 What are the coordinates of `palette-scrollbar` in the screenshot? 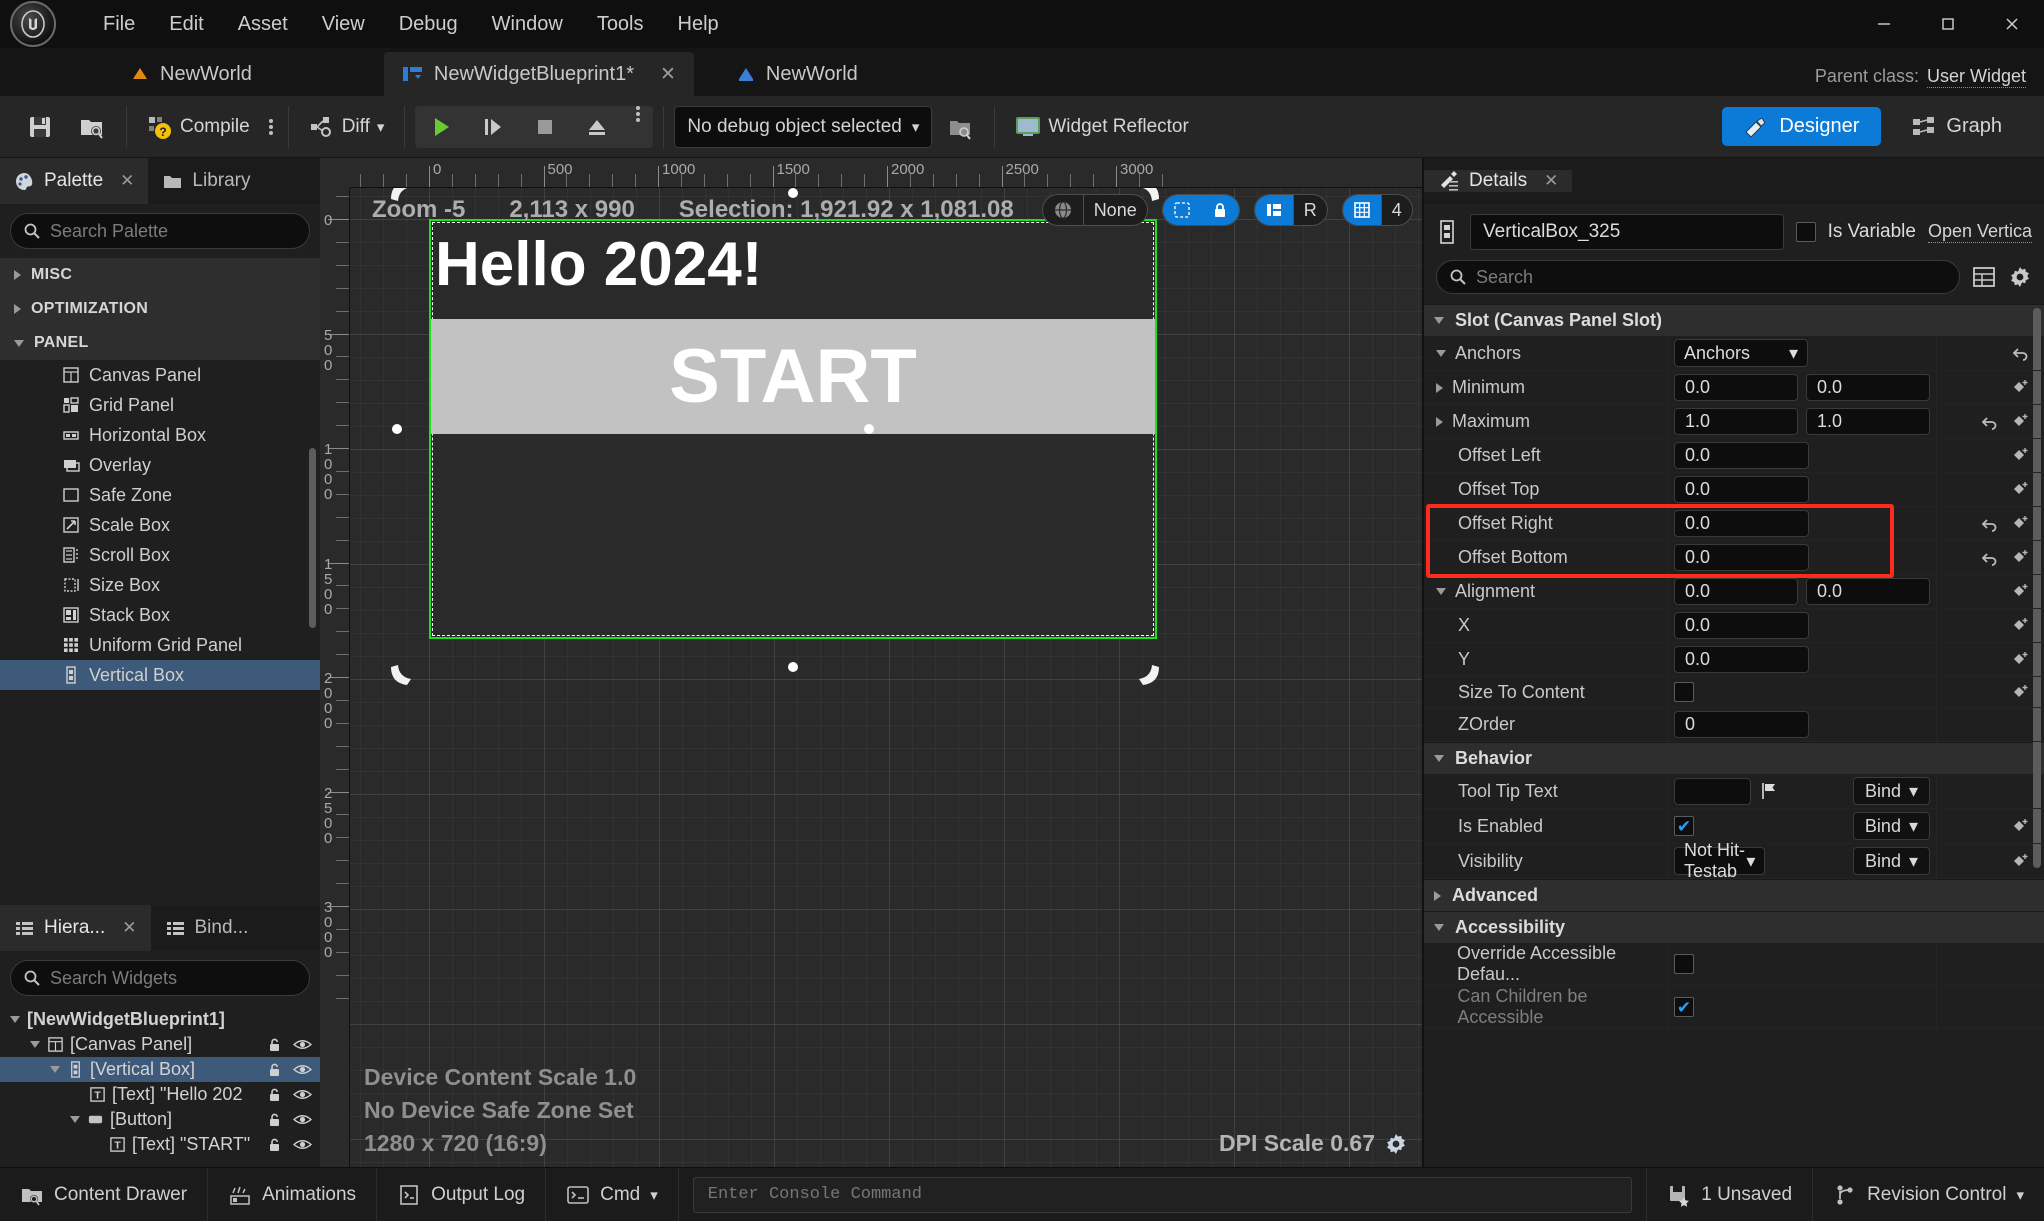 It's located at (312, 538).